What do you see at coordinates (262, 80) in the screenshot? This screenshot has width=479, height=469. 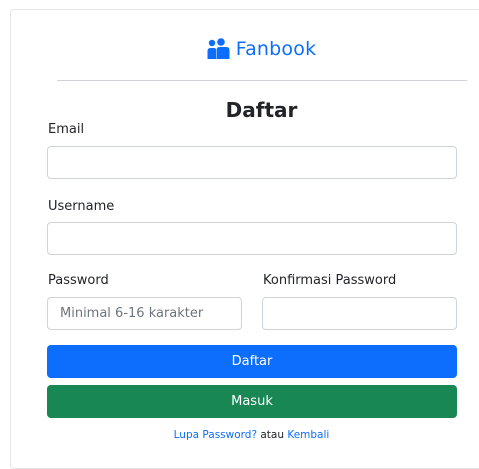 I see `divider` at bounding box center [262, 80].